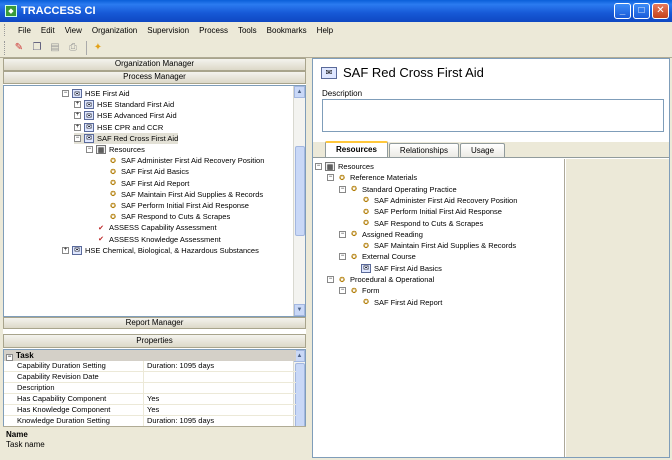 The width and height of the screenshot is (672, 460). Describe the element at coordinates (154, 341) in the screenshot. I see `properties-header: Properties` at that location.